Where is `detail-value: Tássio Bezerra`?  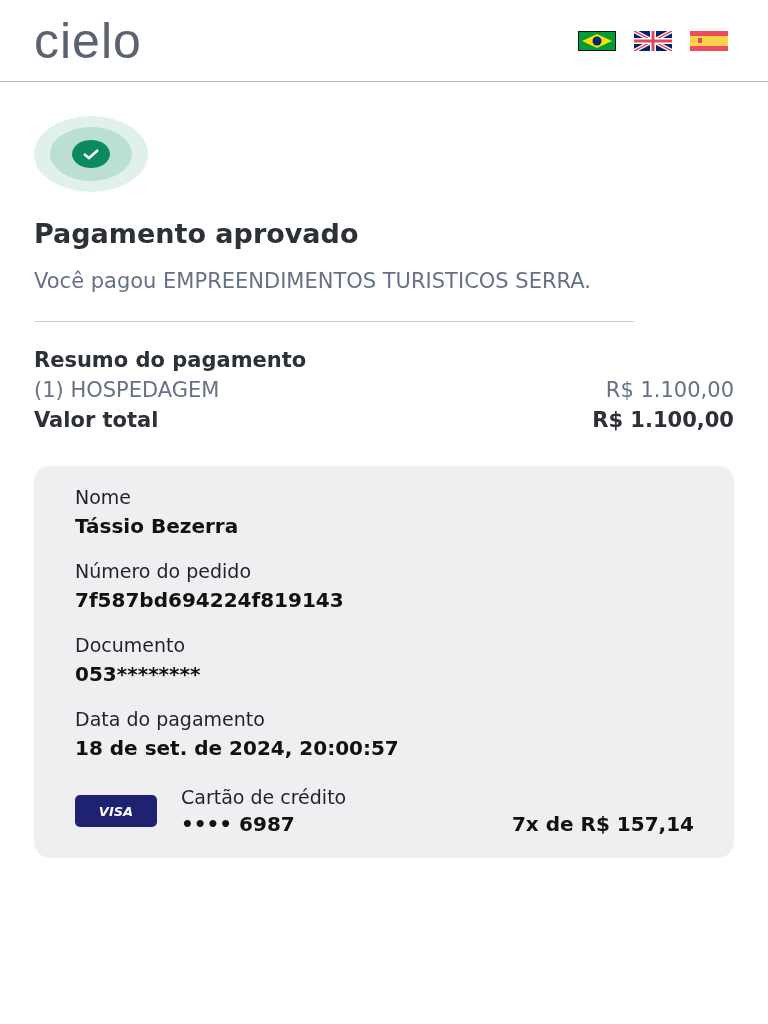
detail-value: Tássio Bezerra is located at coordinates (157, 526).